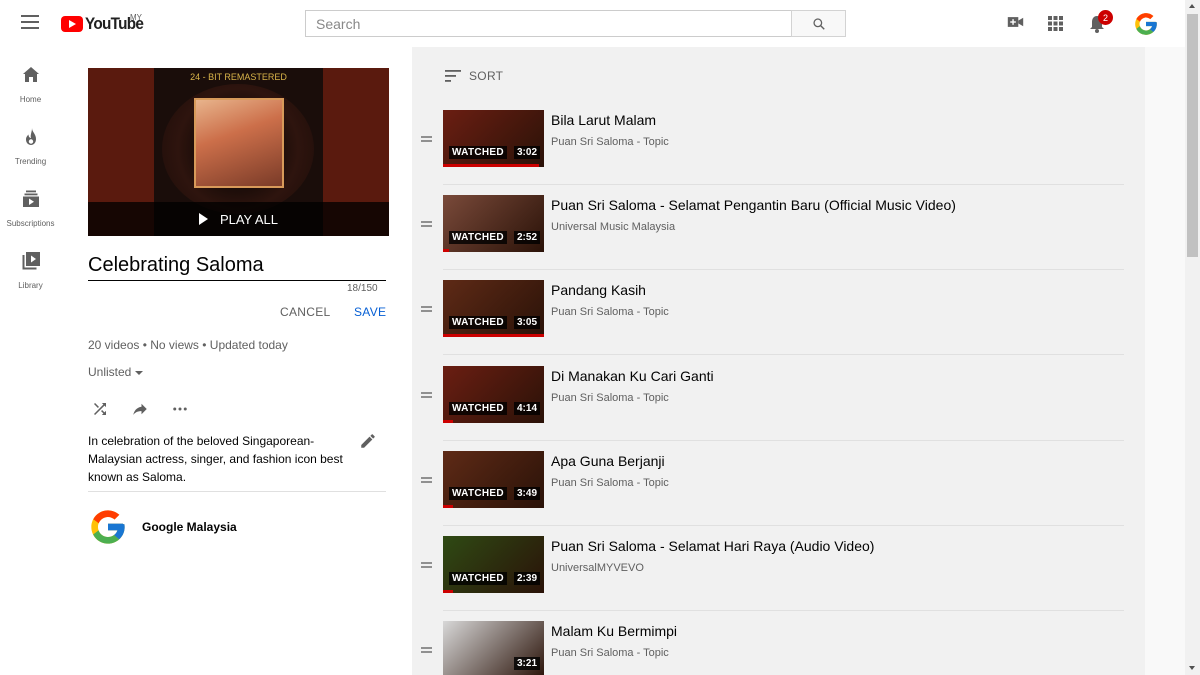 The image size is (1200, 675). I want to click on search-input, so click(548, 23).